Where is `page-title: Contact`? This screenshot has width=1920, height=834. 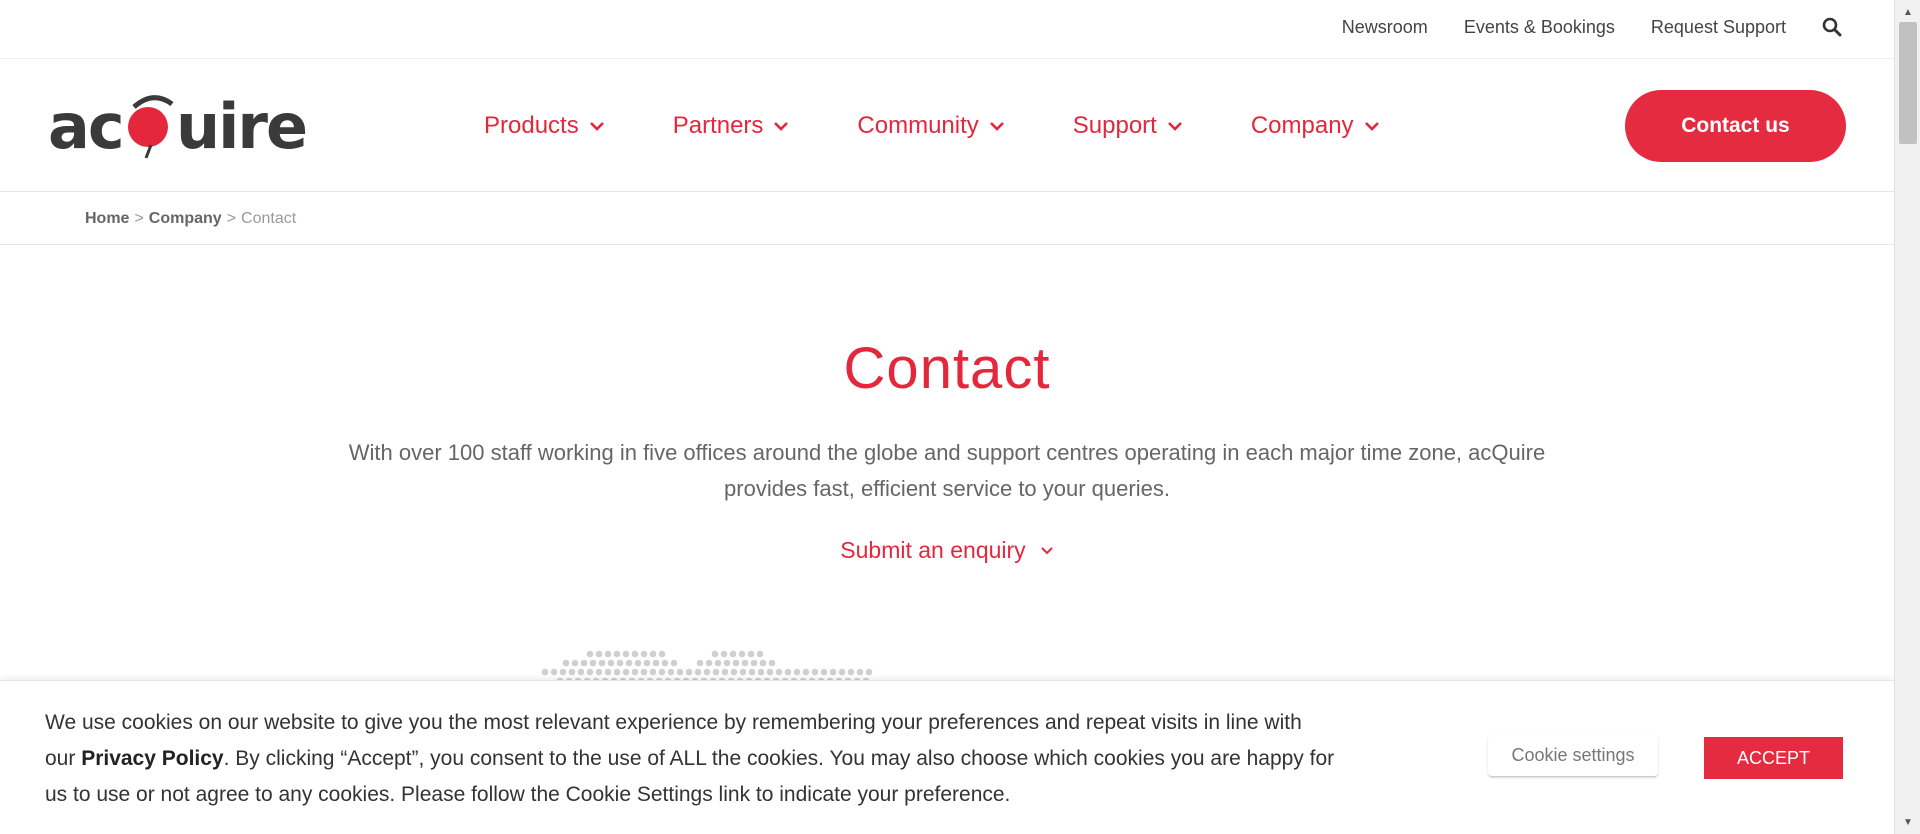 page-title: Contact is located at coordinates (947, 368).